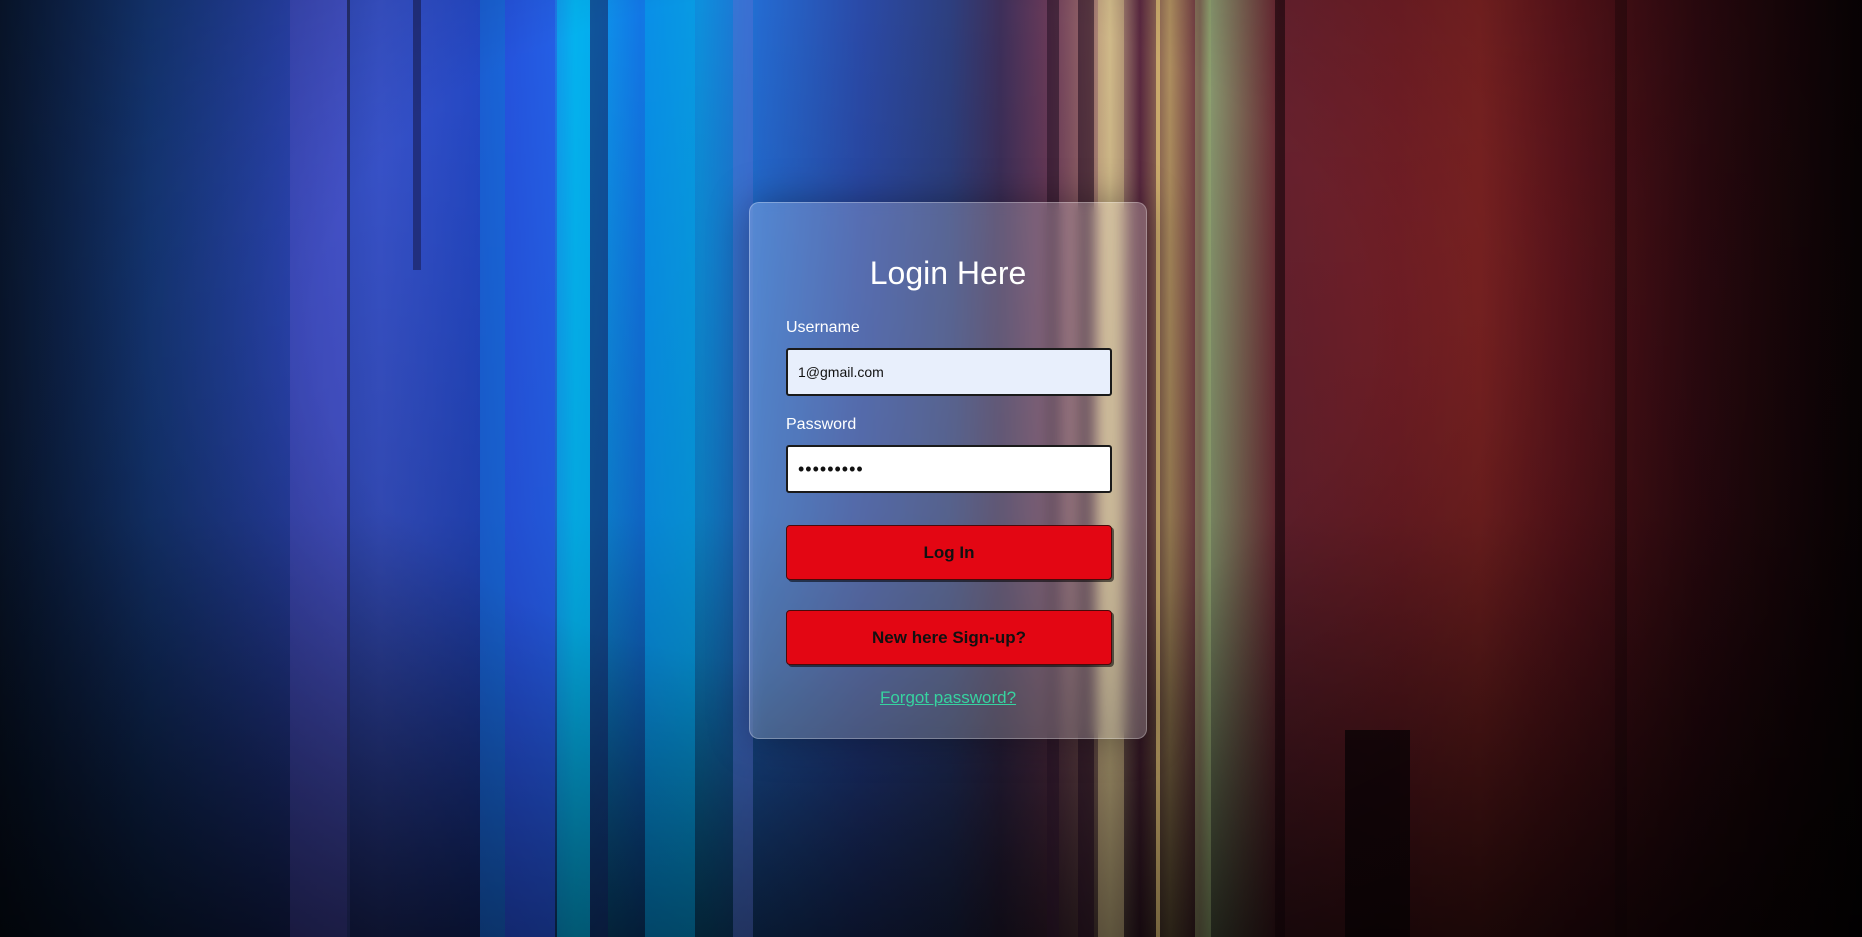 This screenshot has width=1862, height=937. What do you see at coordinates (949, 372) in the screenshot?
I see `username-input` at bounding box center [949, 372].